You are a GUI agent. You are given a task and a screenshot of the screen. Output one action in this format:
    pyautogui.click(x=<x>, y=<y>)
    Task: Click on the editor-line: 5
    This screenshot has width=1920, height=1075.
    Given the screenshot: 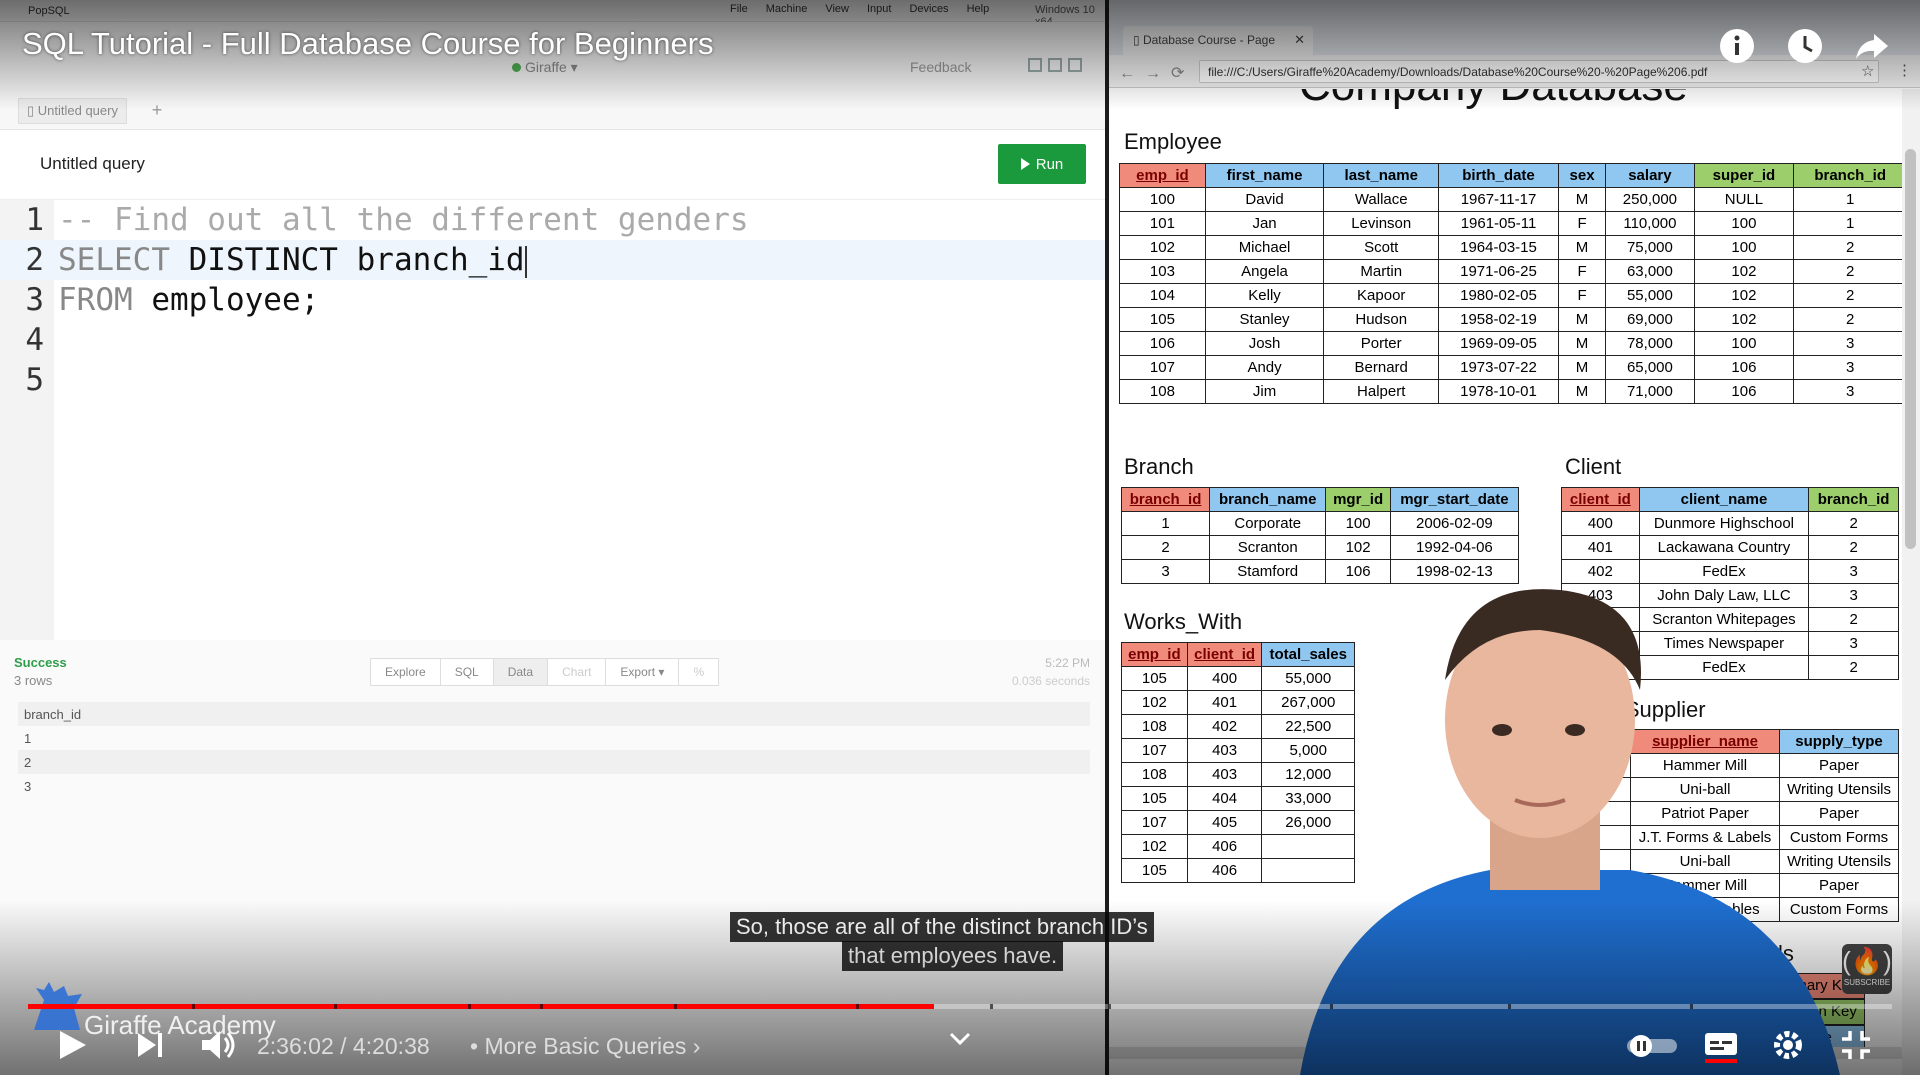 What is the action you would take?
    pyautogui.click(x=552, y=380)
    